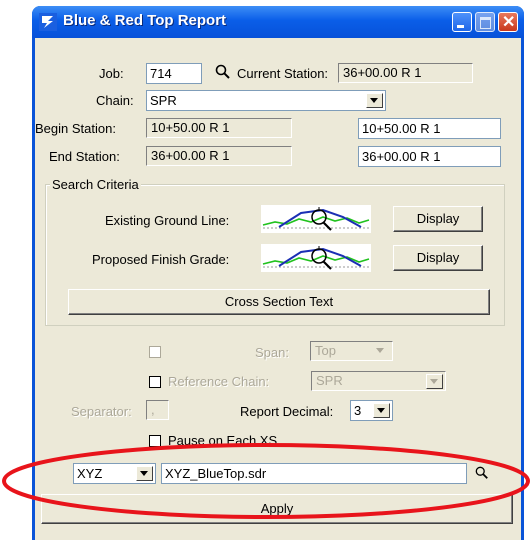 The width and height of the screenshot is (531, 540). Describe the element at coordinates (101, 411) in the screenshot. I see `separator-label: Separator:` at that location.